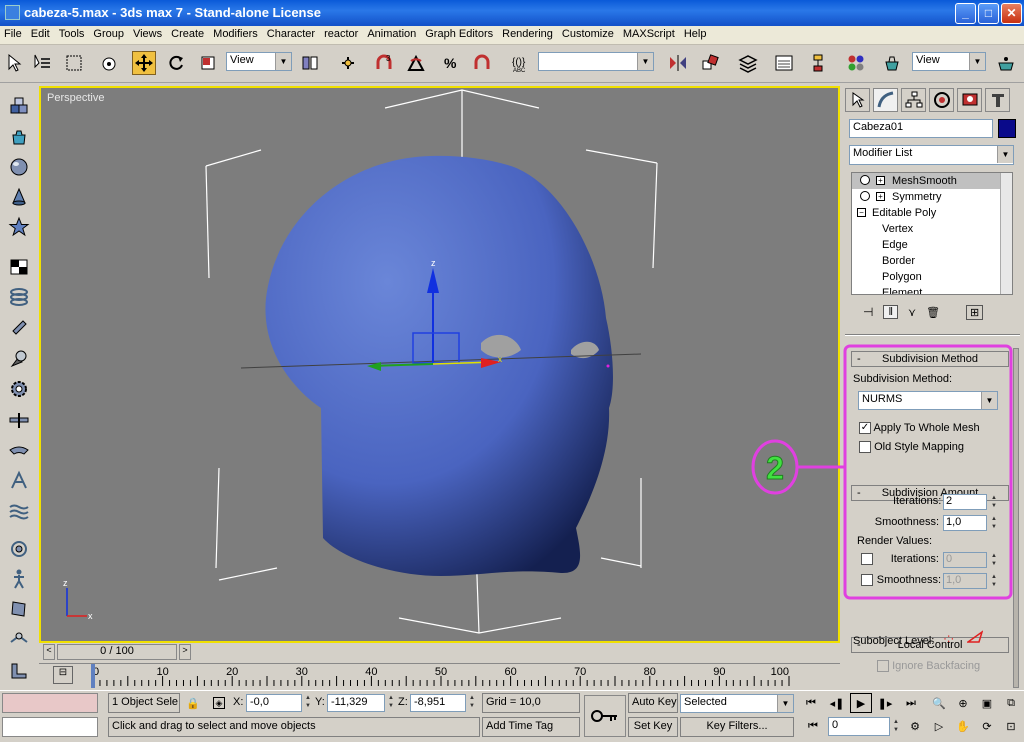  What do you see at coordinates (861, 212) in the screenshot?
I see `collapse-icon: −` at bounding box center [861, 212].